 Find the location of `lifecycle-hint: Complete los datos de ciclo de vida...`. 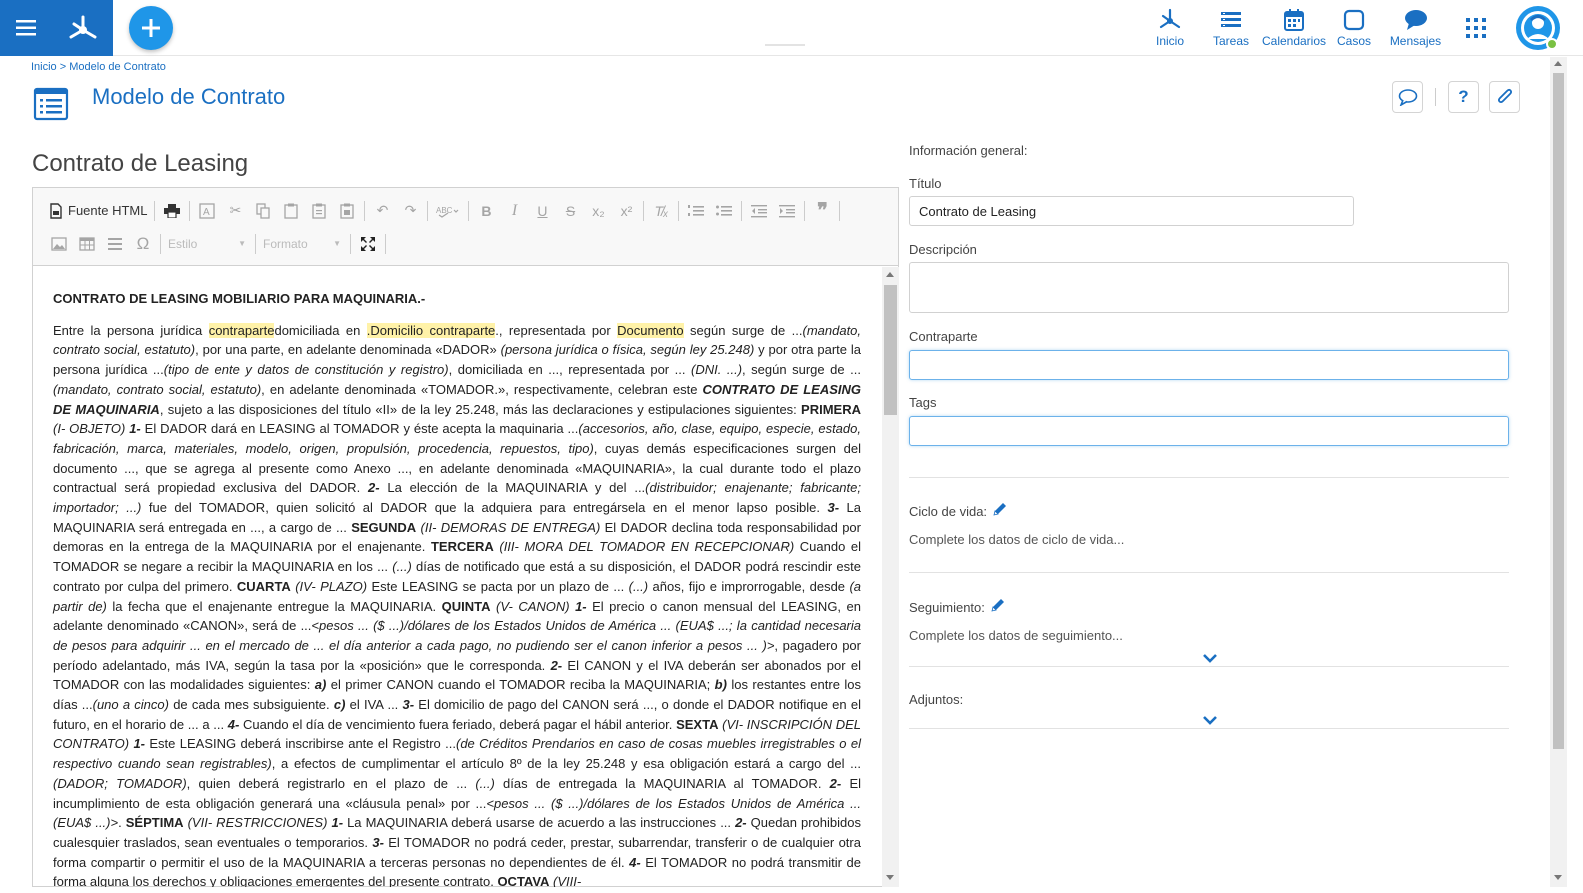

lifecycle-hint: Complete los datos de ciclo de vida... is located at coordinates (1016, 539).